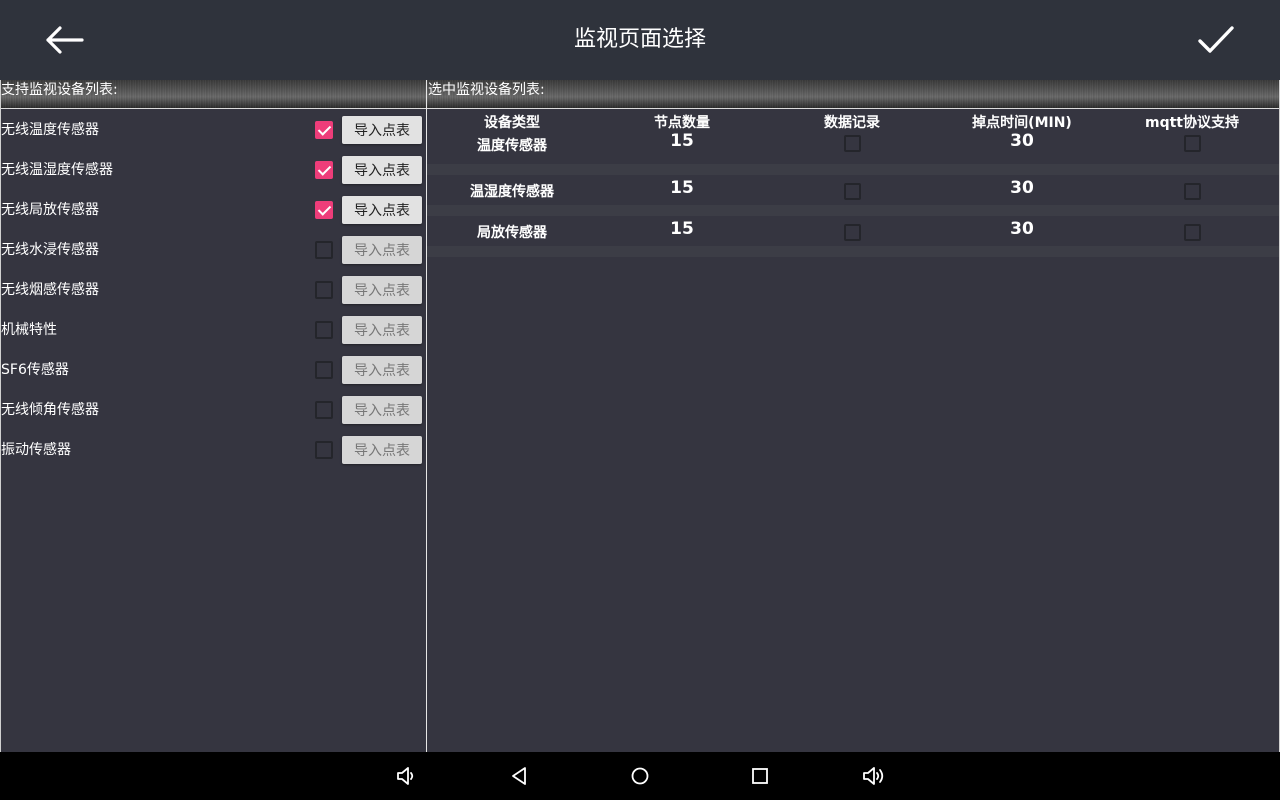  I want to click on nav-back-button, so click(520, 776).